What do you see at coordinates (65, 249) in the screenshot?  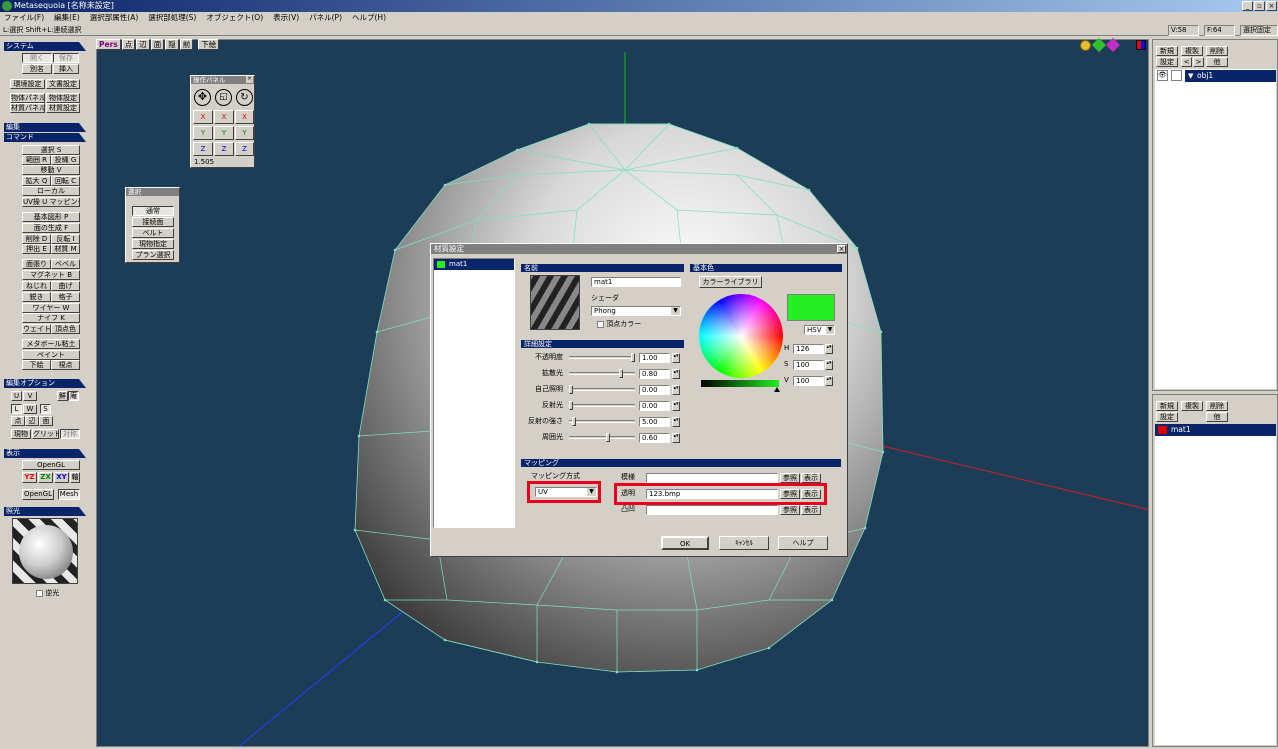 I see `material-tool-button: 材質 M` at bounding box center [65, 249].